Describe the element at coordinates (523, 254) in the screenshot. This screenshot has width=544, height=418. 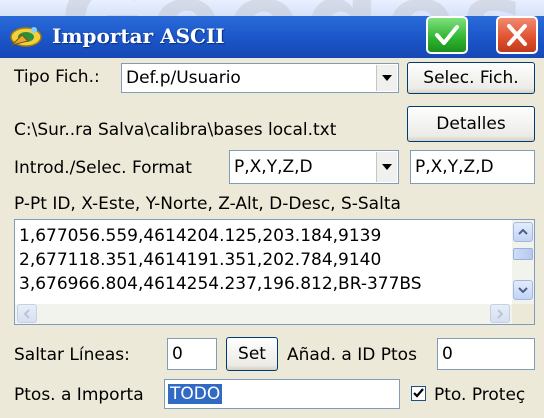
I see `scroll-thumb` at that location.